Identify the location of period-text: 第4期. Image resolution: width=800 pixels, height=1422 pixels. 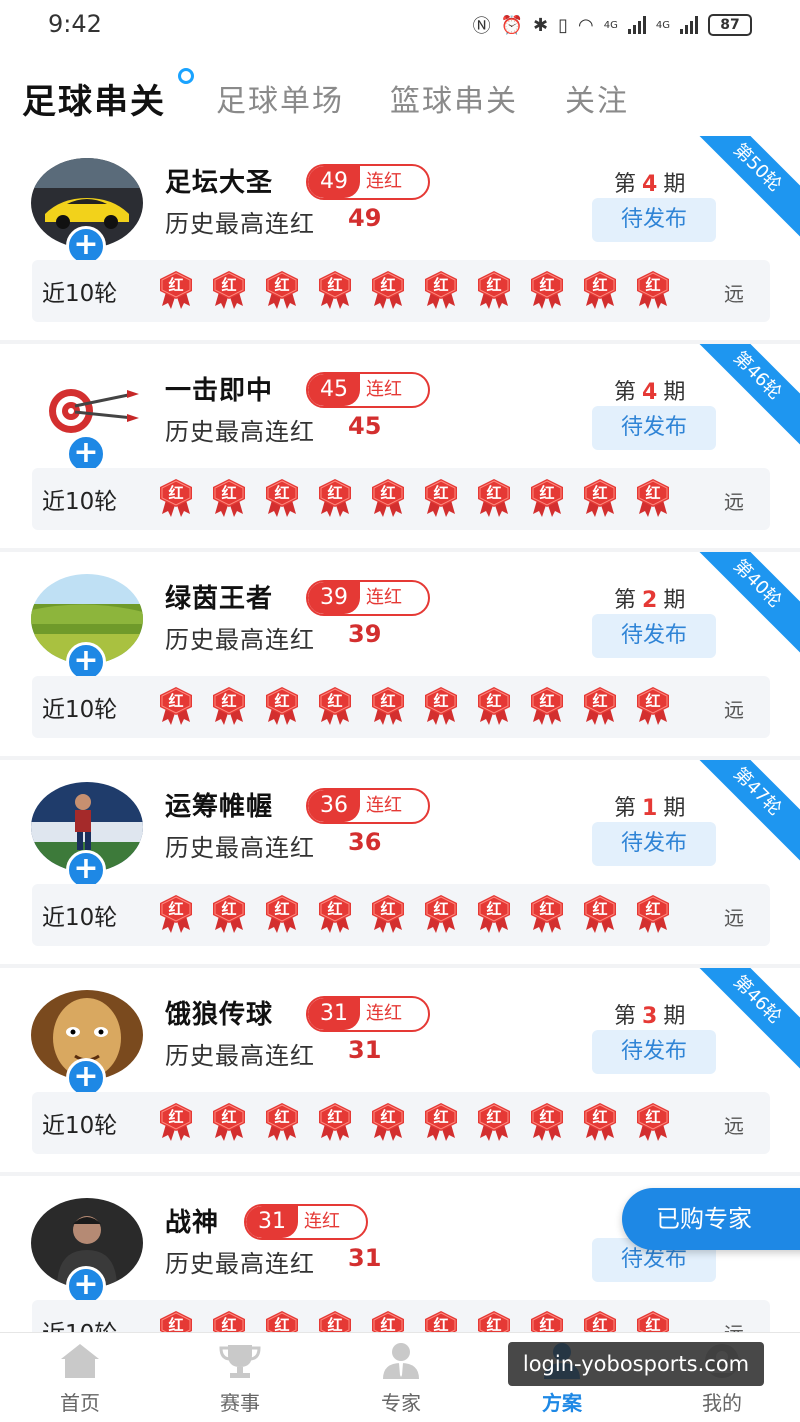
(649, 182).